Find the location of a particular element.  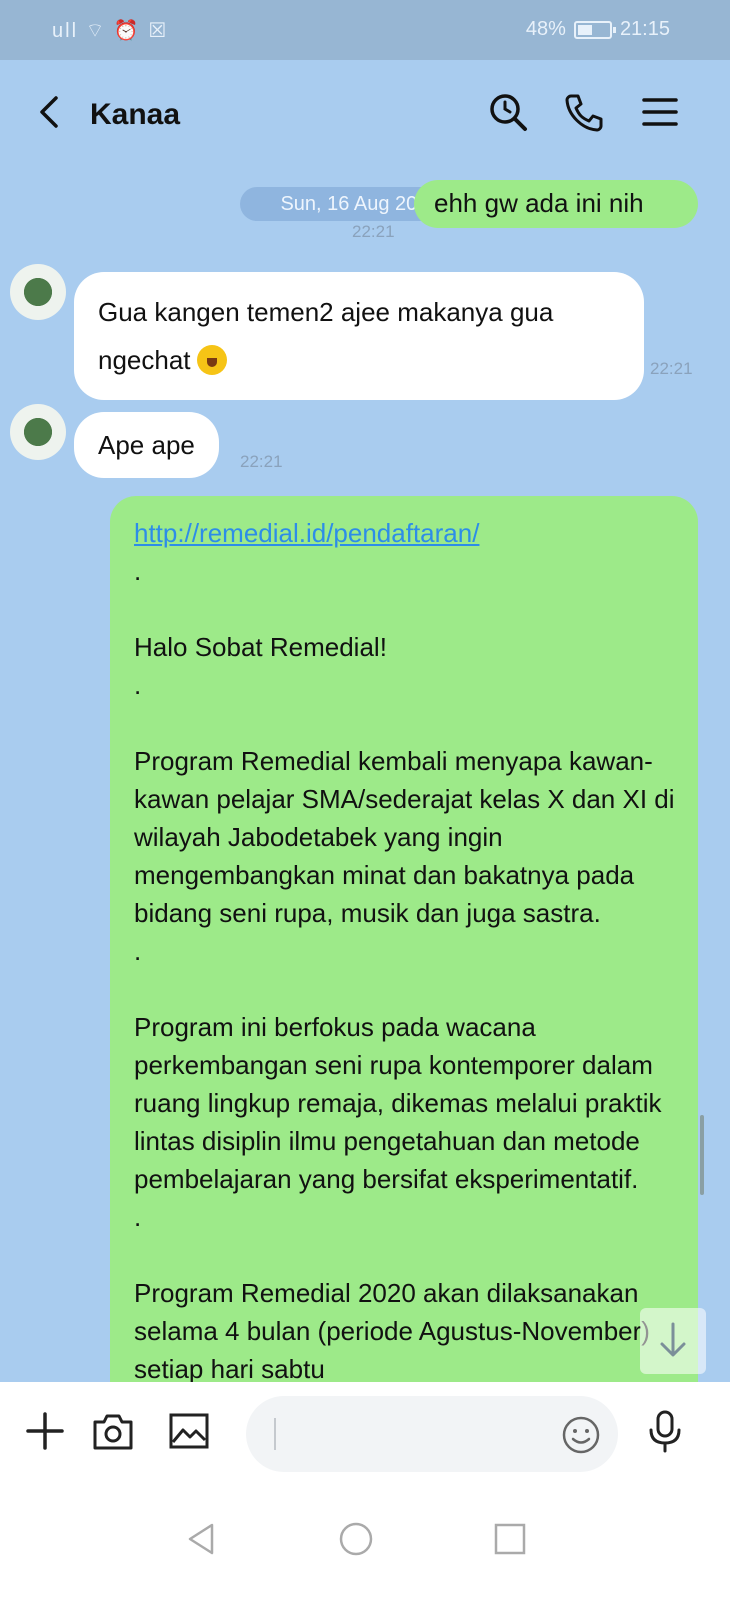

plus-icon is located at coordinates (45, 1431).